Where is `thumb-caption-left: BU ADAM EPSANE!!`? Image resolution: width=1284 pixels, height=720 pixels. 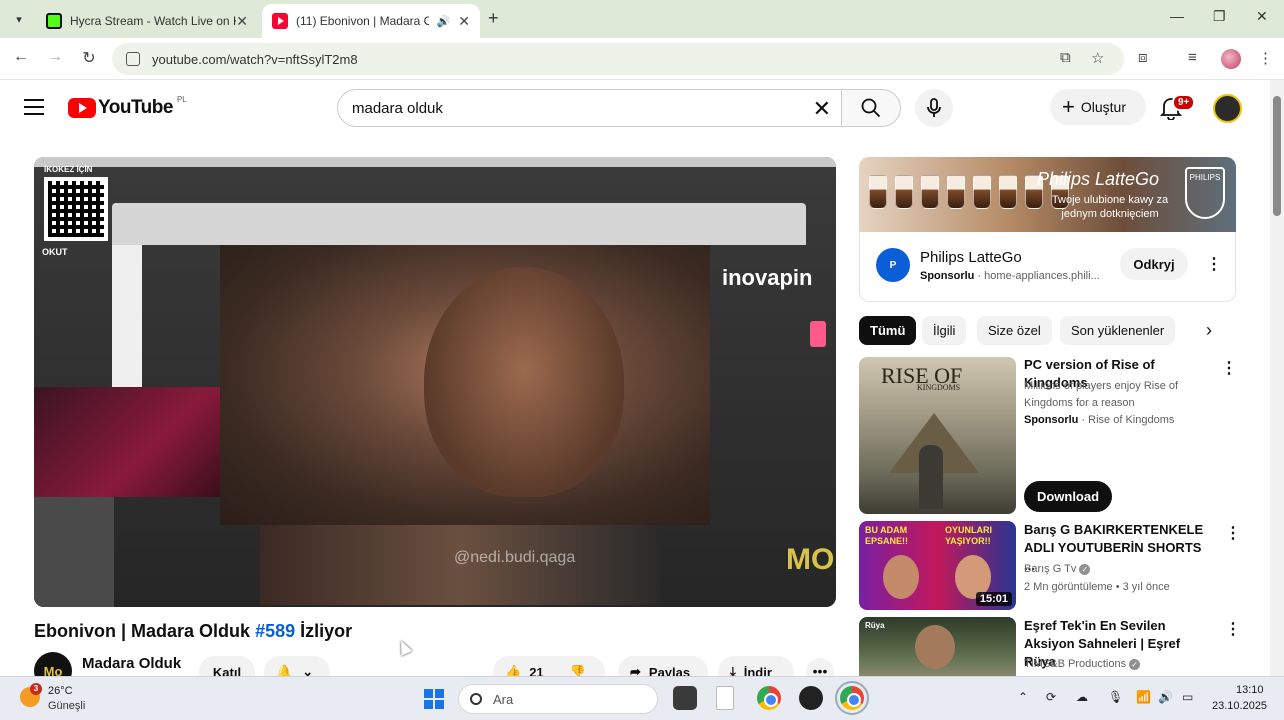
thumb-caption-left: BU ADAM EPSANE!! is located at coordinates (887, 535).